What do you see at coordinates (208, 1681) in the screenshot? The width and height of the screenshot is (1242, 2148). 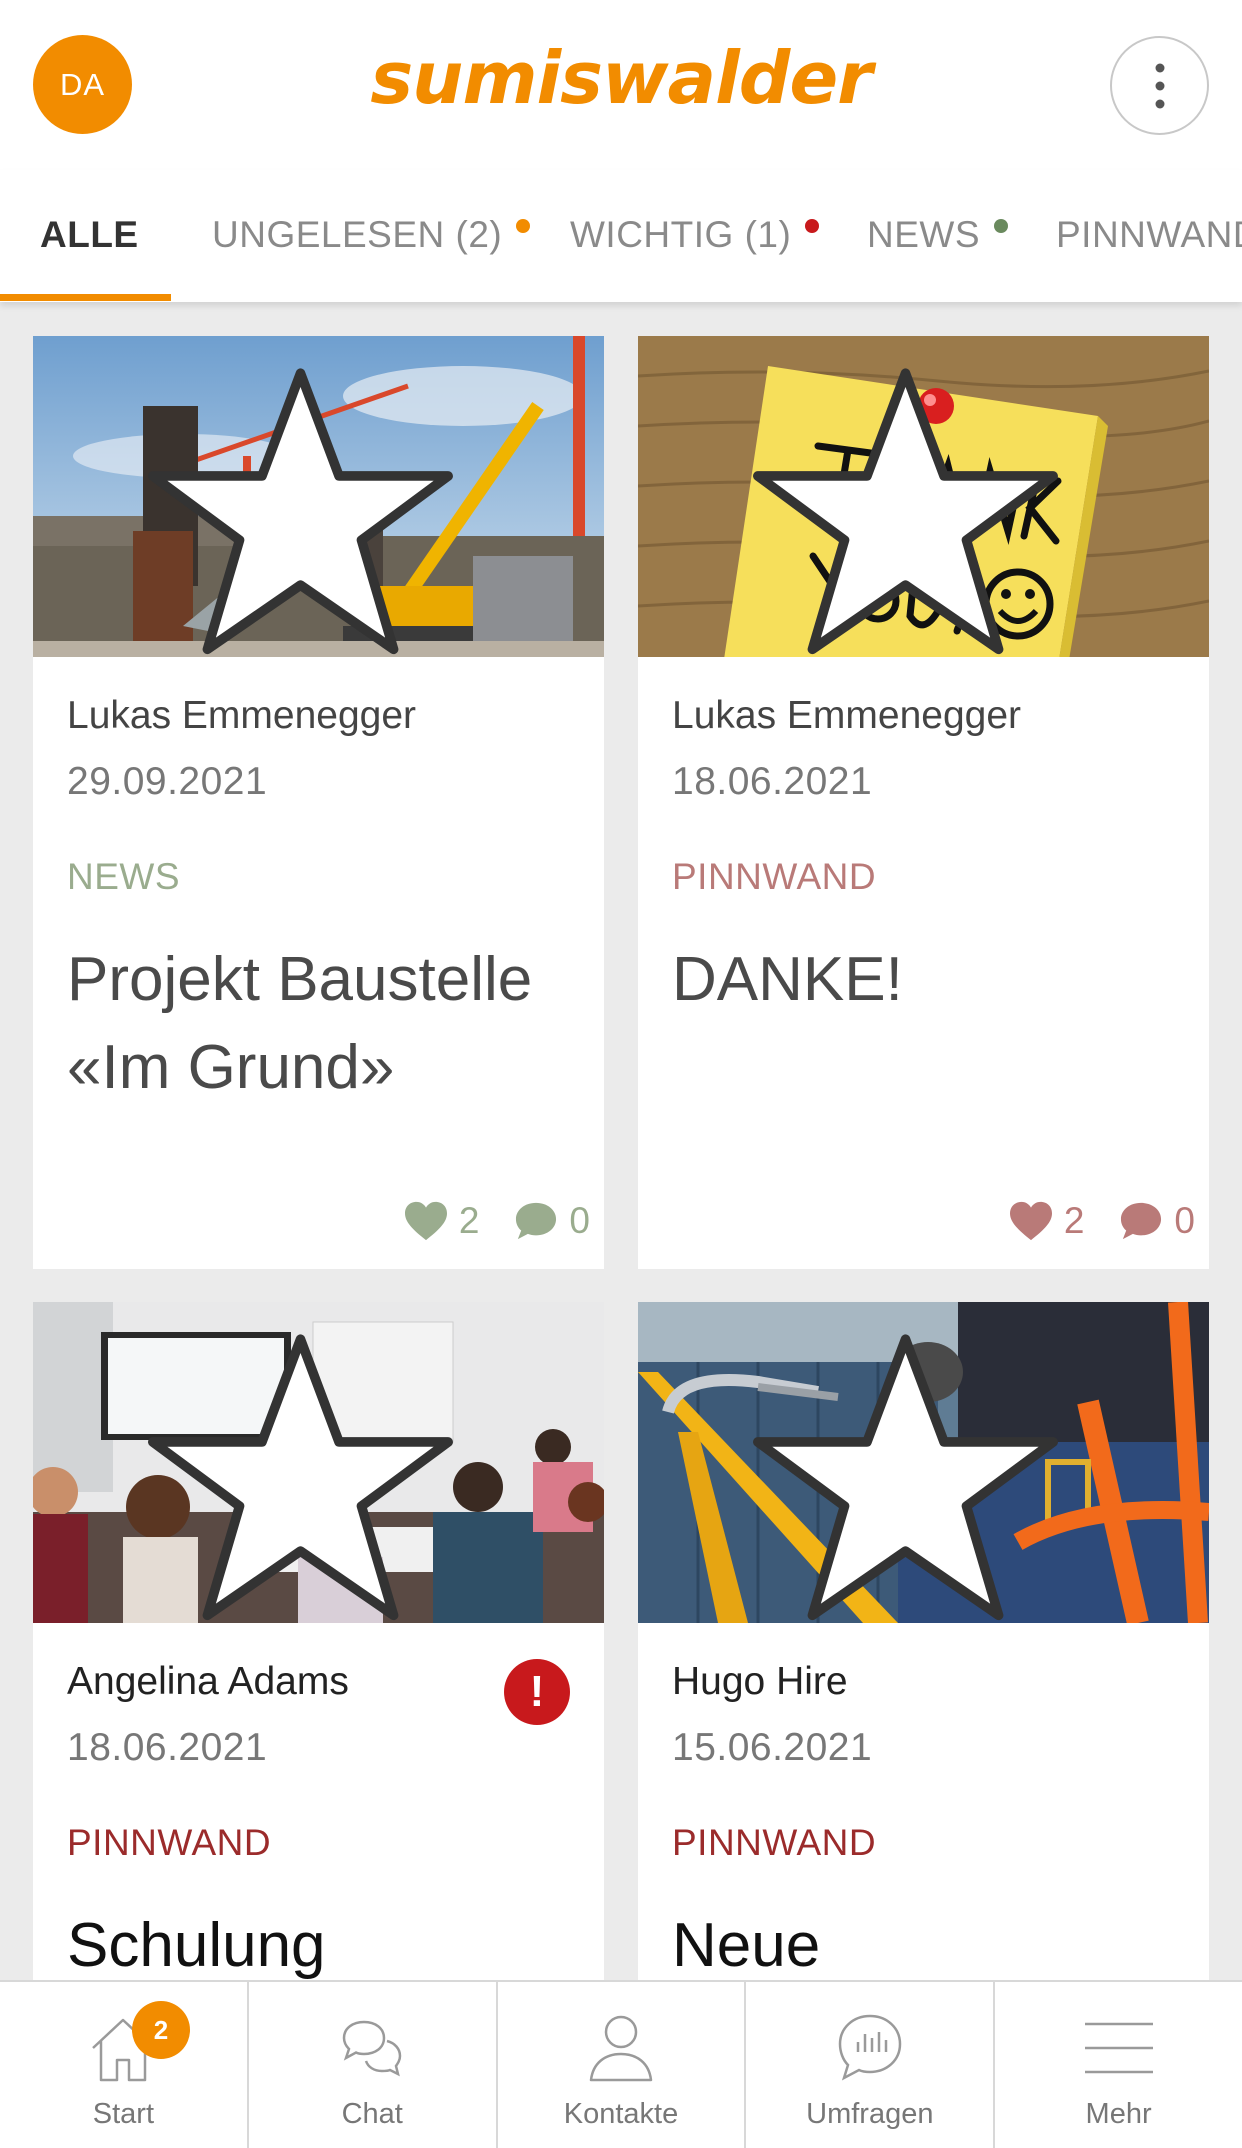 I see `post-author: Angelina Adams` at bounding box center [208, 1681].